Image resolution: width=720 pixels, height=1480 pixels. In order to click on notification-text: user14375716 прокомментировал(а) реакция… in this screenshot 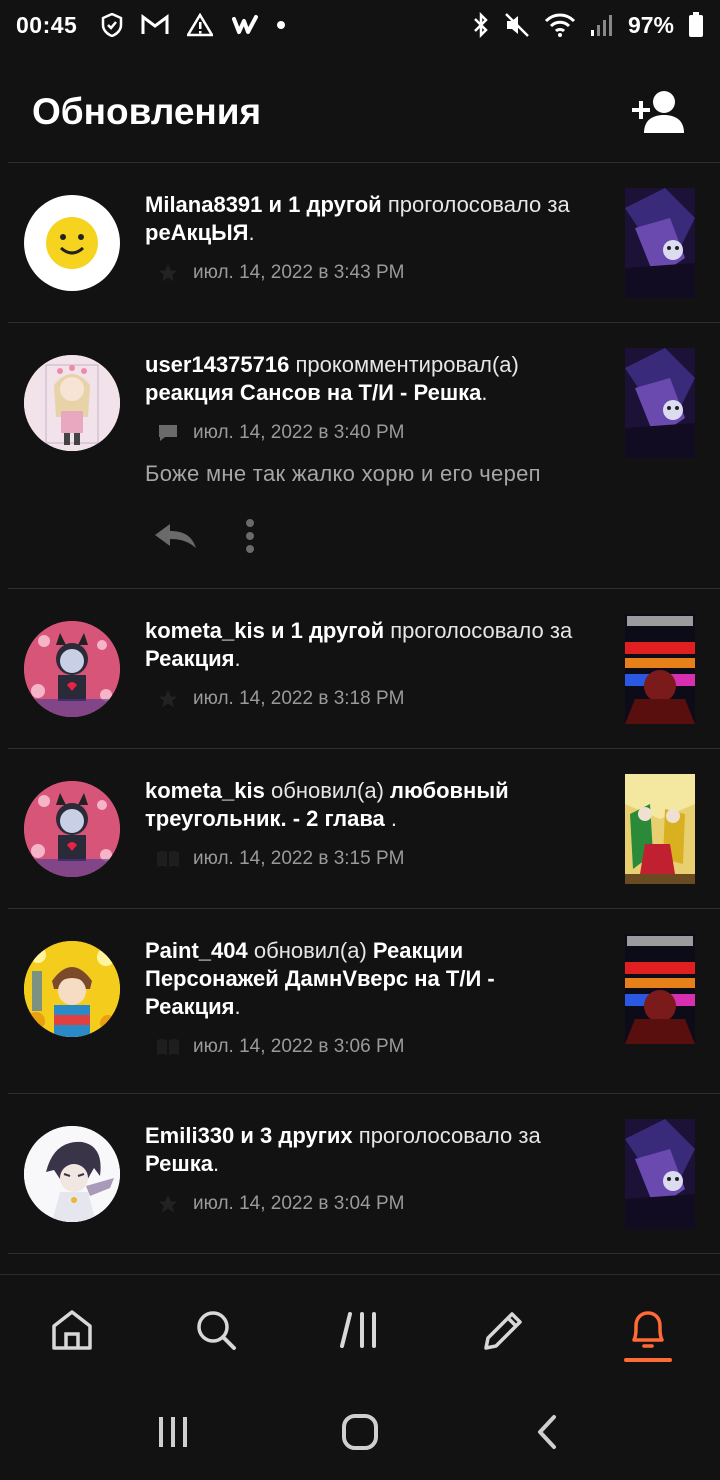, I will do `click(332, 378)`.